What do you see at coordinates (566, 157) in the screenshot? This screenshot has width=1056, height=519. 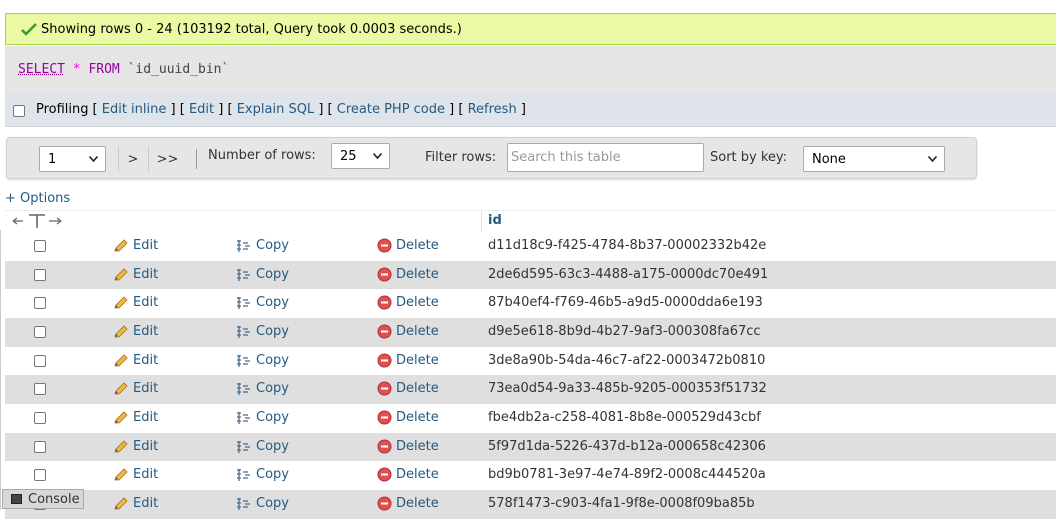 I see `filter-rows-placeholder: Search this table` at bounding box center [566, 157].